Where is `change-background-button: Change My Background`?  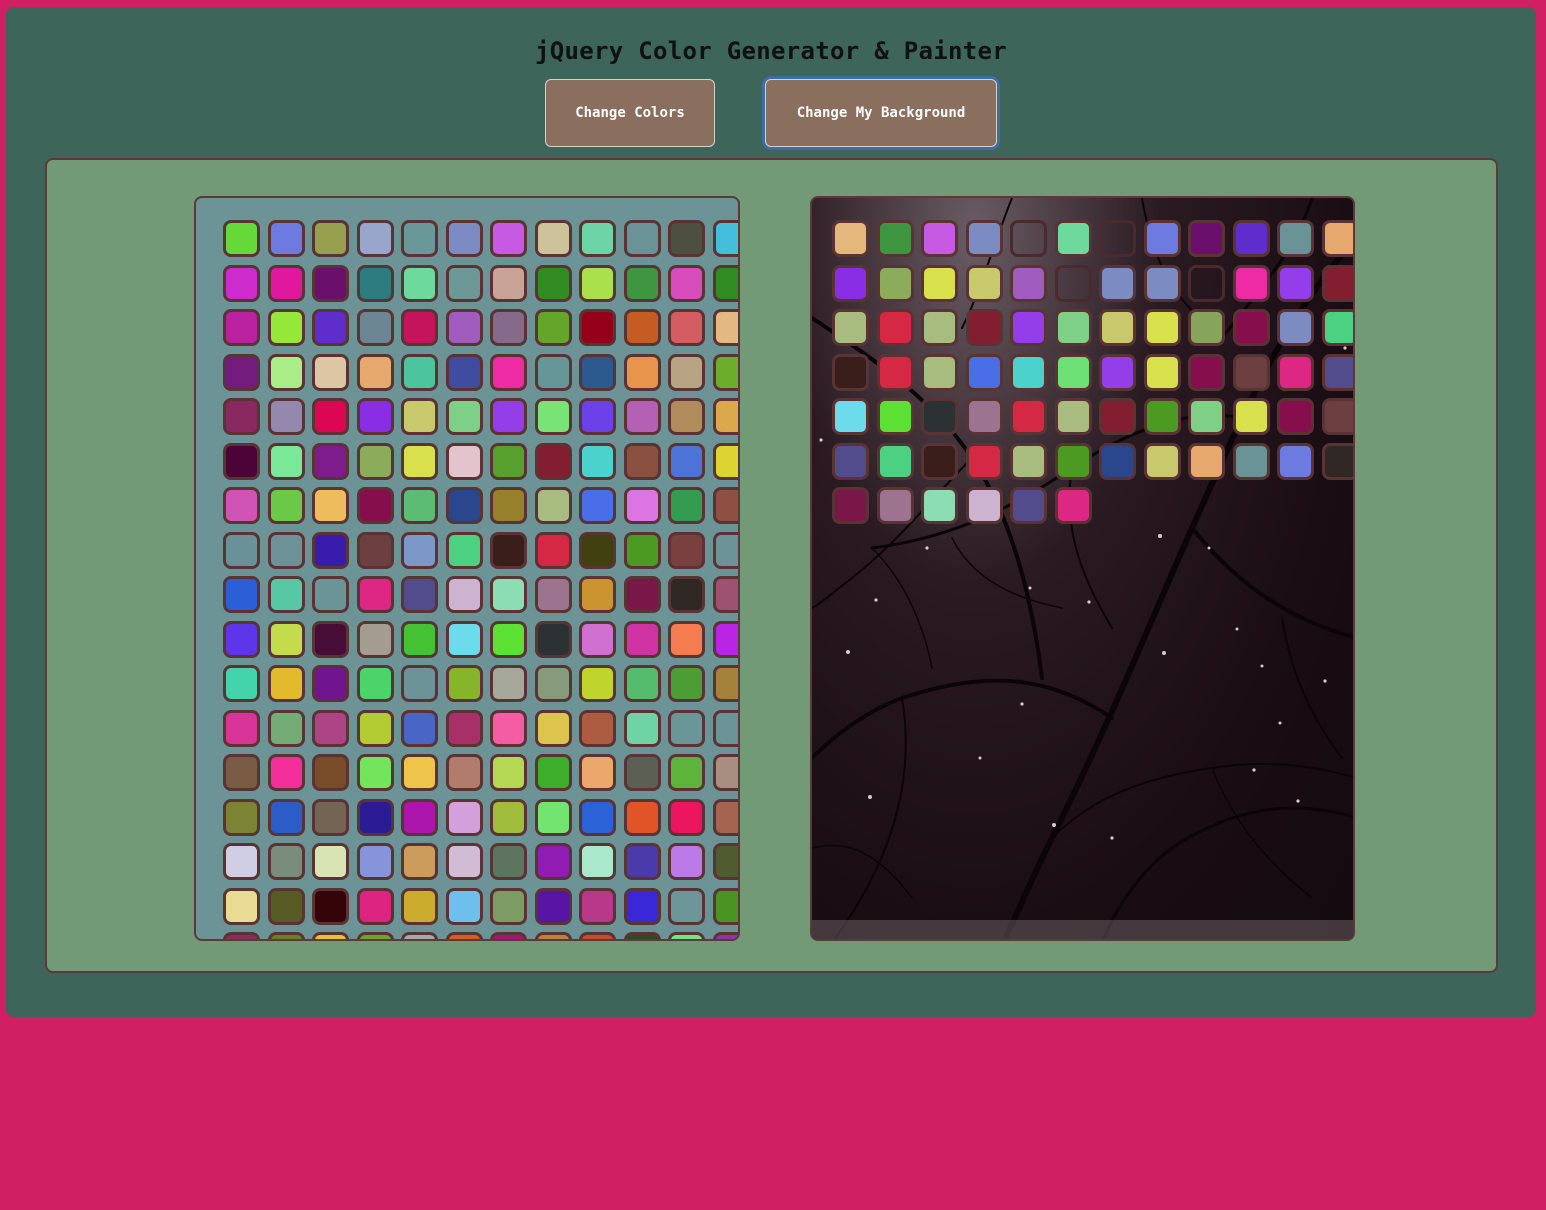
change-background-button: Change My Background is located at coordinates (881, 113).